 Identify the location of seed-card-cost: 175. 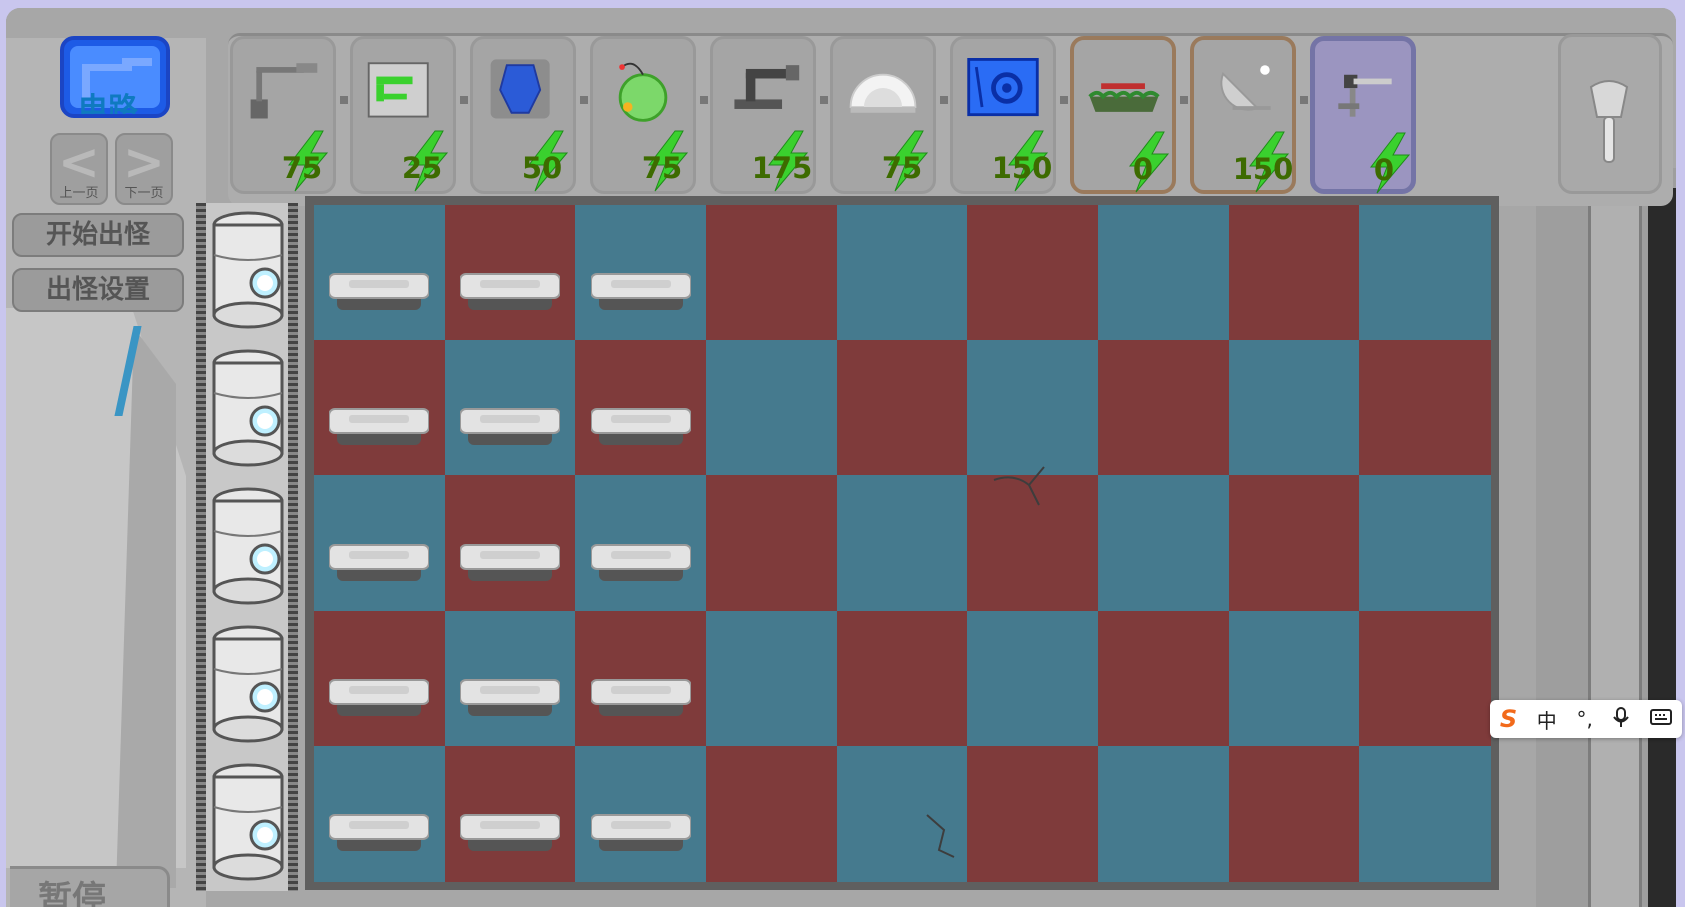
(782, 168).